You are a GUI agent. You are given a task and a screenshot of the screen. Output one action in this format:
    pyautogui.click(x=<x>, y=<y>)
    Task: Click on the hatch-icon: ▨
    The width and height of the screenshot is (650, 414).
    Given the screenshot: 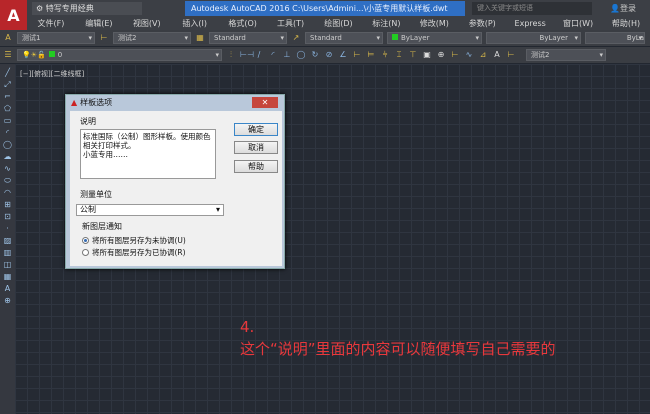 What is the action you would take?
    pyautogui.click(x=8, y=241)
    